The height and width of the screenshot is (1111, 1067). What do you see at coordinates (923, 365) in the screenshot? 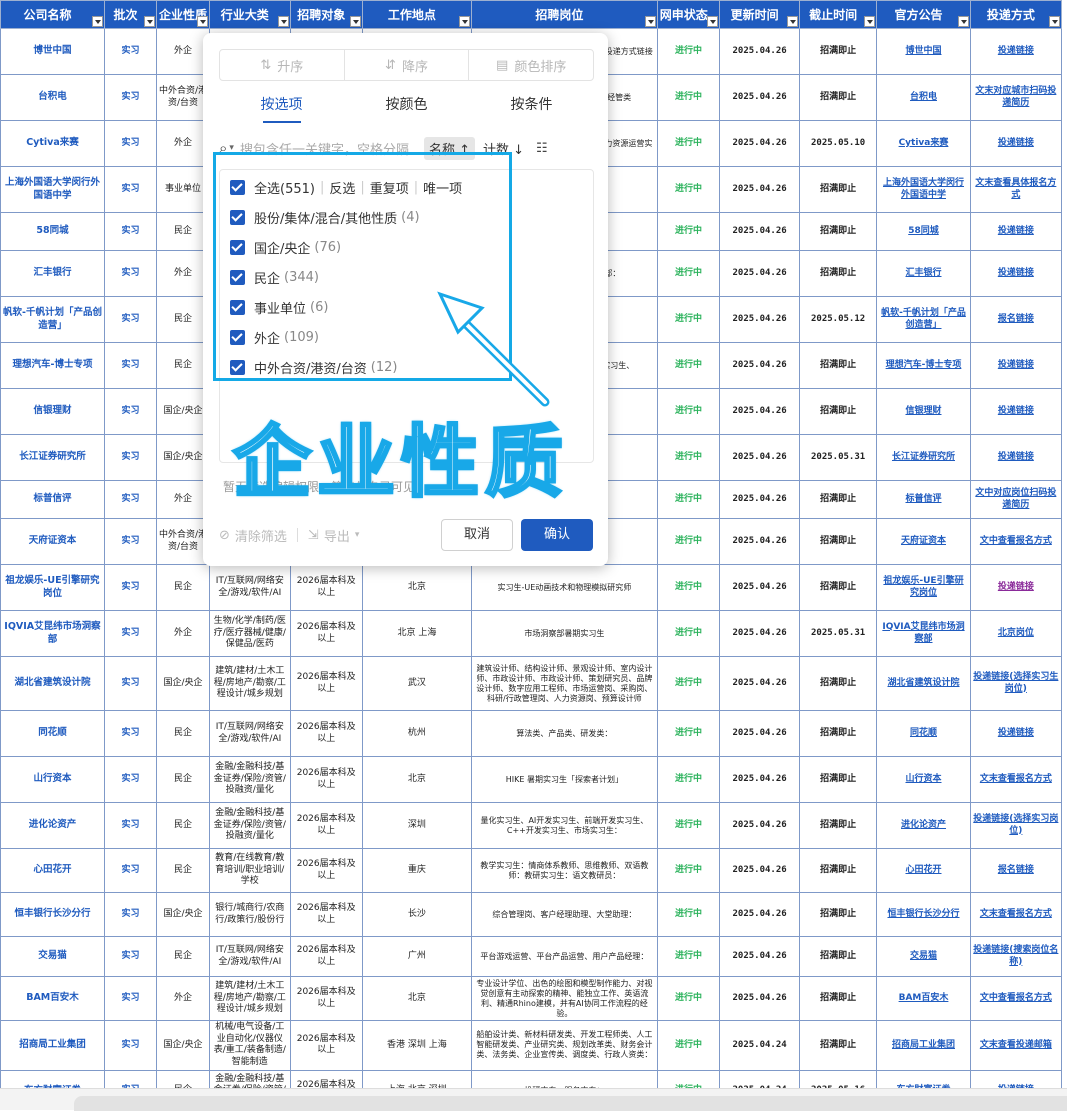
I see `table-cell: 理想汽车-博士专项` at bounding box center [923, 365].